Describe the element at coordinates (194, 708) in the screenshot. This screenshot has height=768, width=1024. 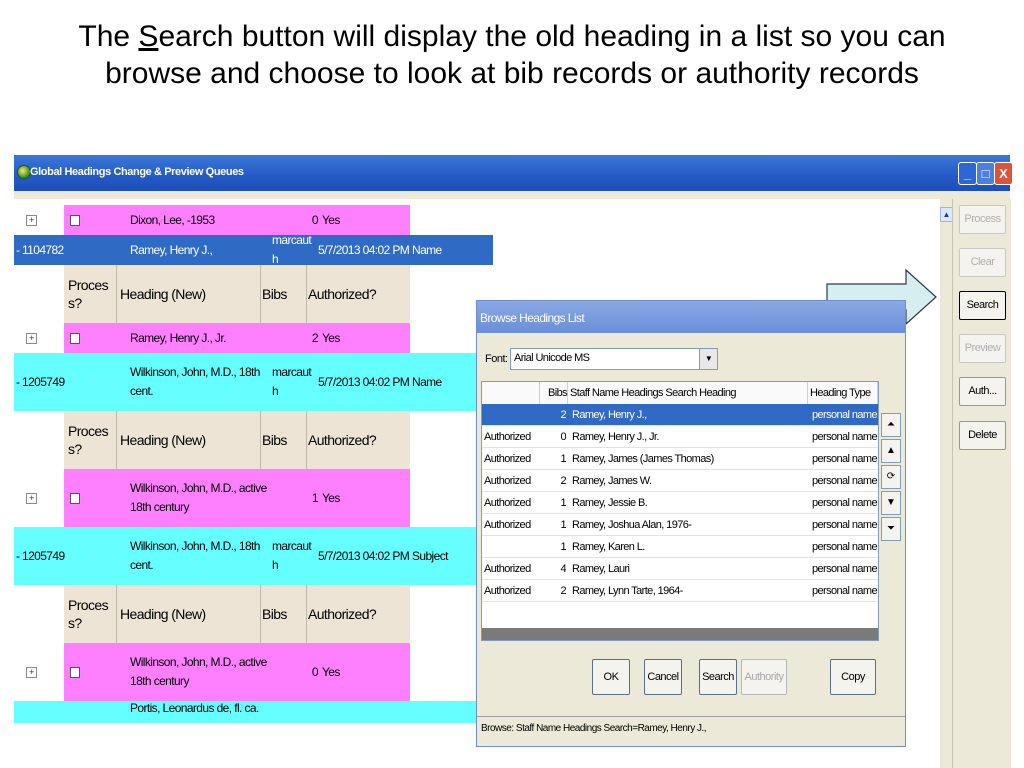
I see `queue-heading-cell: Portis, Leonardus de, fl. ca.` at that location.